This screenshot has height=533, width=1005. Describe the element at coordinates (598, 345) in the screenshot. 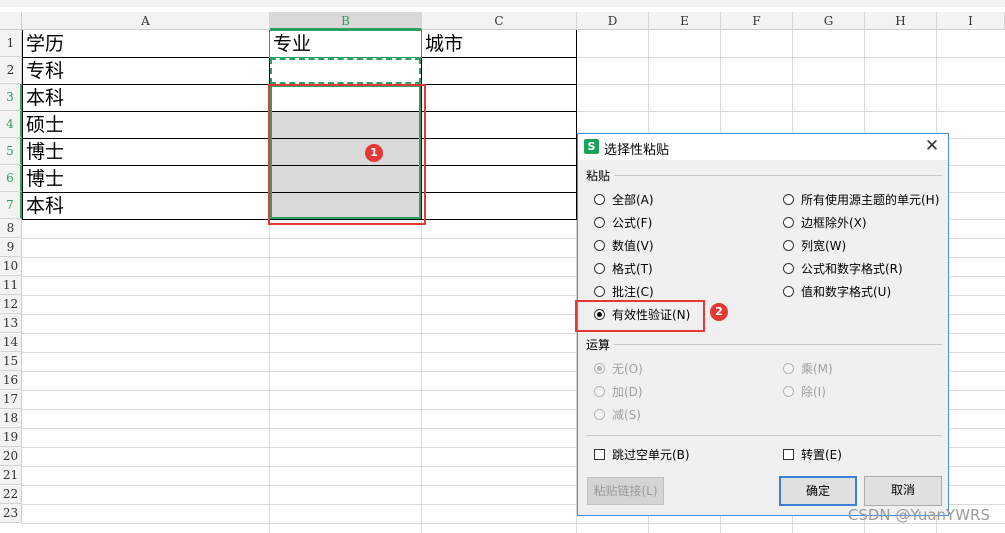

I see `operation-group-label: 运算` at that location.